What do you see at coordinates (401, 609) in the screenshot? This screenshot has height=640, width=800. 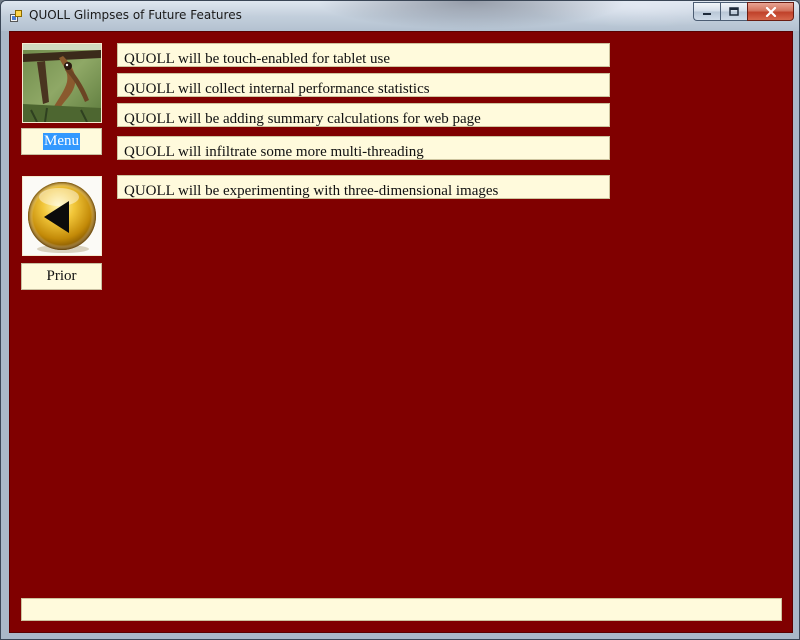 I see `status-text-field` at bounding box center [401, 609].